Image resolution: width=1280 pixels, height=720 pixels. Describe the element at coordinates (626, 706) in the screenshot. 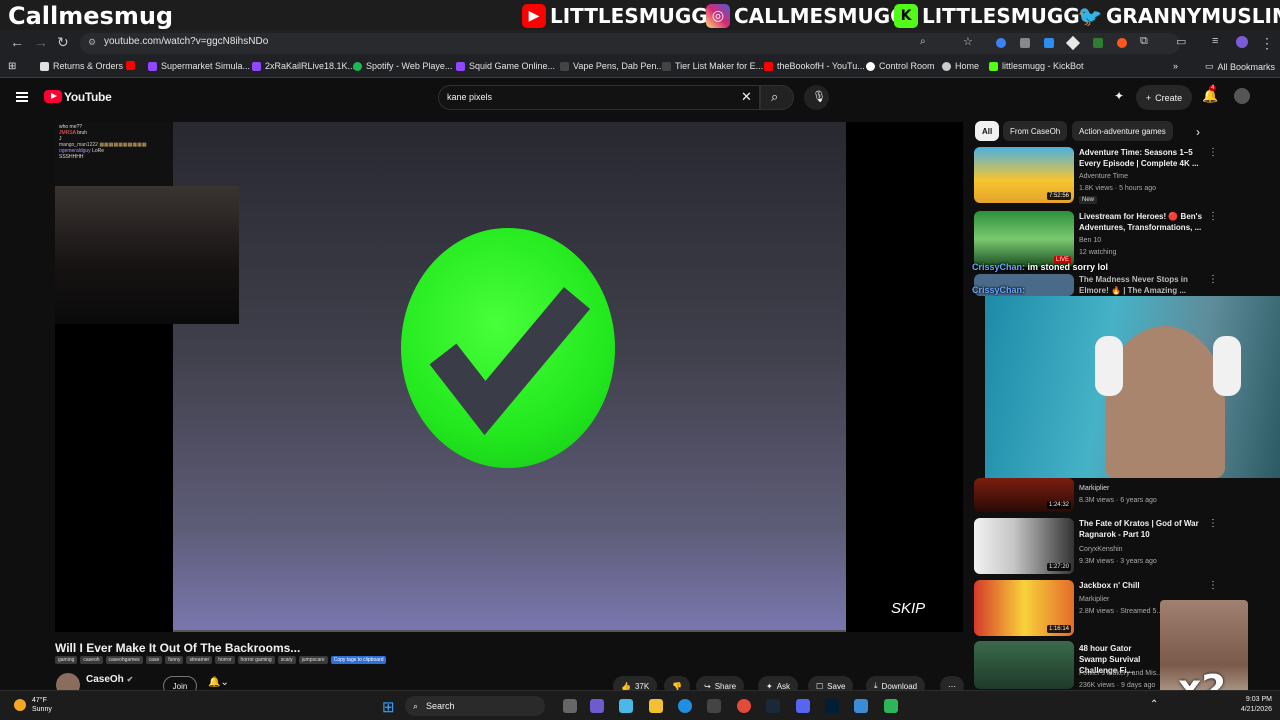

I see `copilot-icon` at that location.